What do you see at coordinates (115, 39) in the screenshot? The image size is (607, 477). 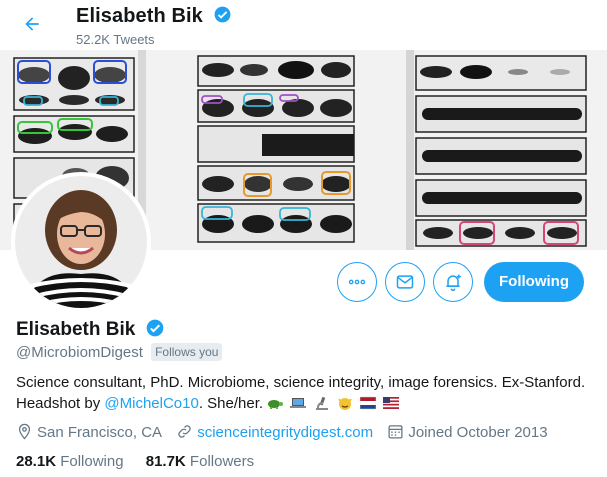 I see `tweet-count: 52.2K Tweets` at bounding box center [115, 39].